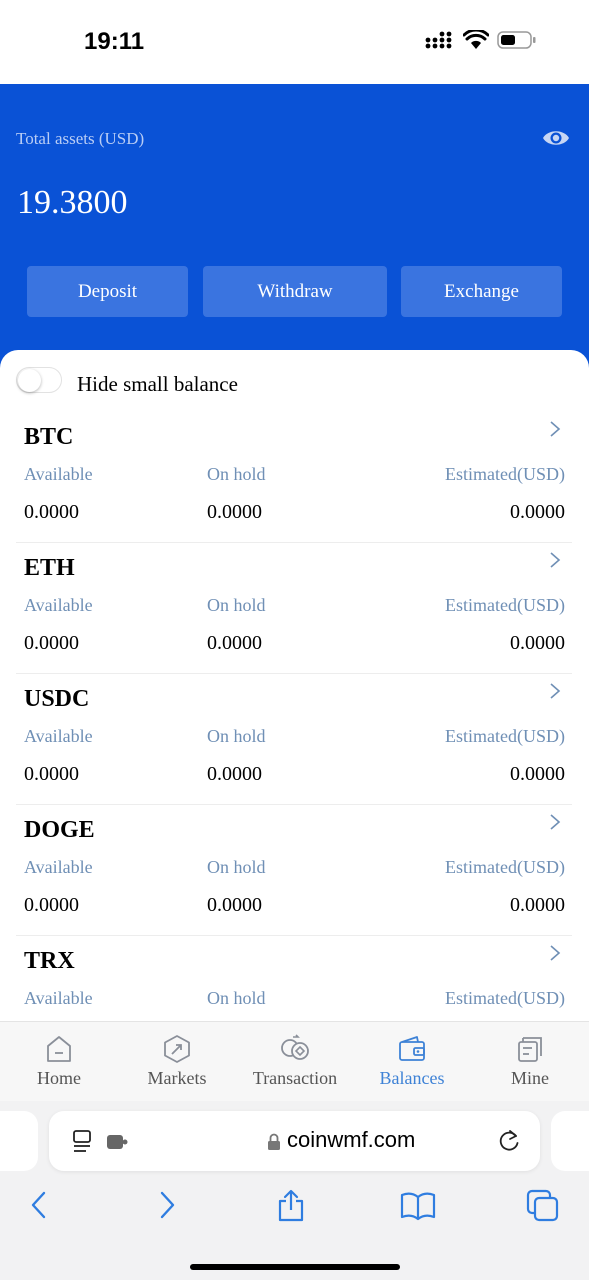 The width and height of the screenshot is (589, 1280). What do you see at coordinates (516, 40) in the screenshot?
I see `battery-icon` at bounding box center [516, 40].